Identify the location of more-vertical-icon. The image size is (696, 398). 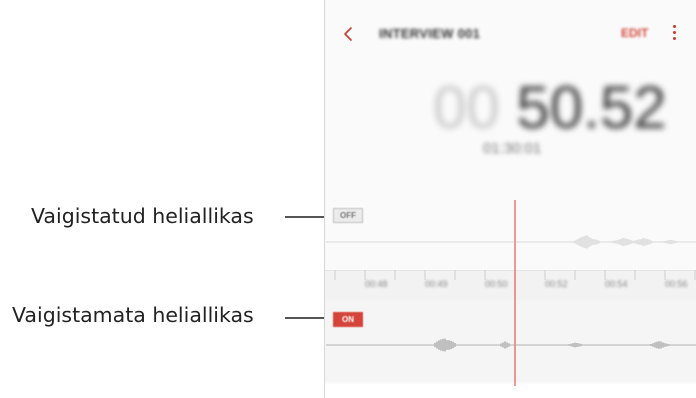
(674, 32).